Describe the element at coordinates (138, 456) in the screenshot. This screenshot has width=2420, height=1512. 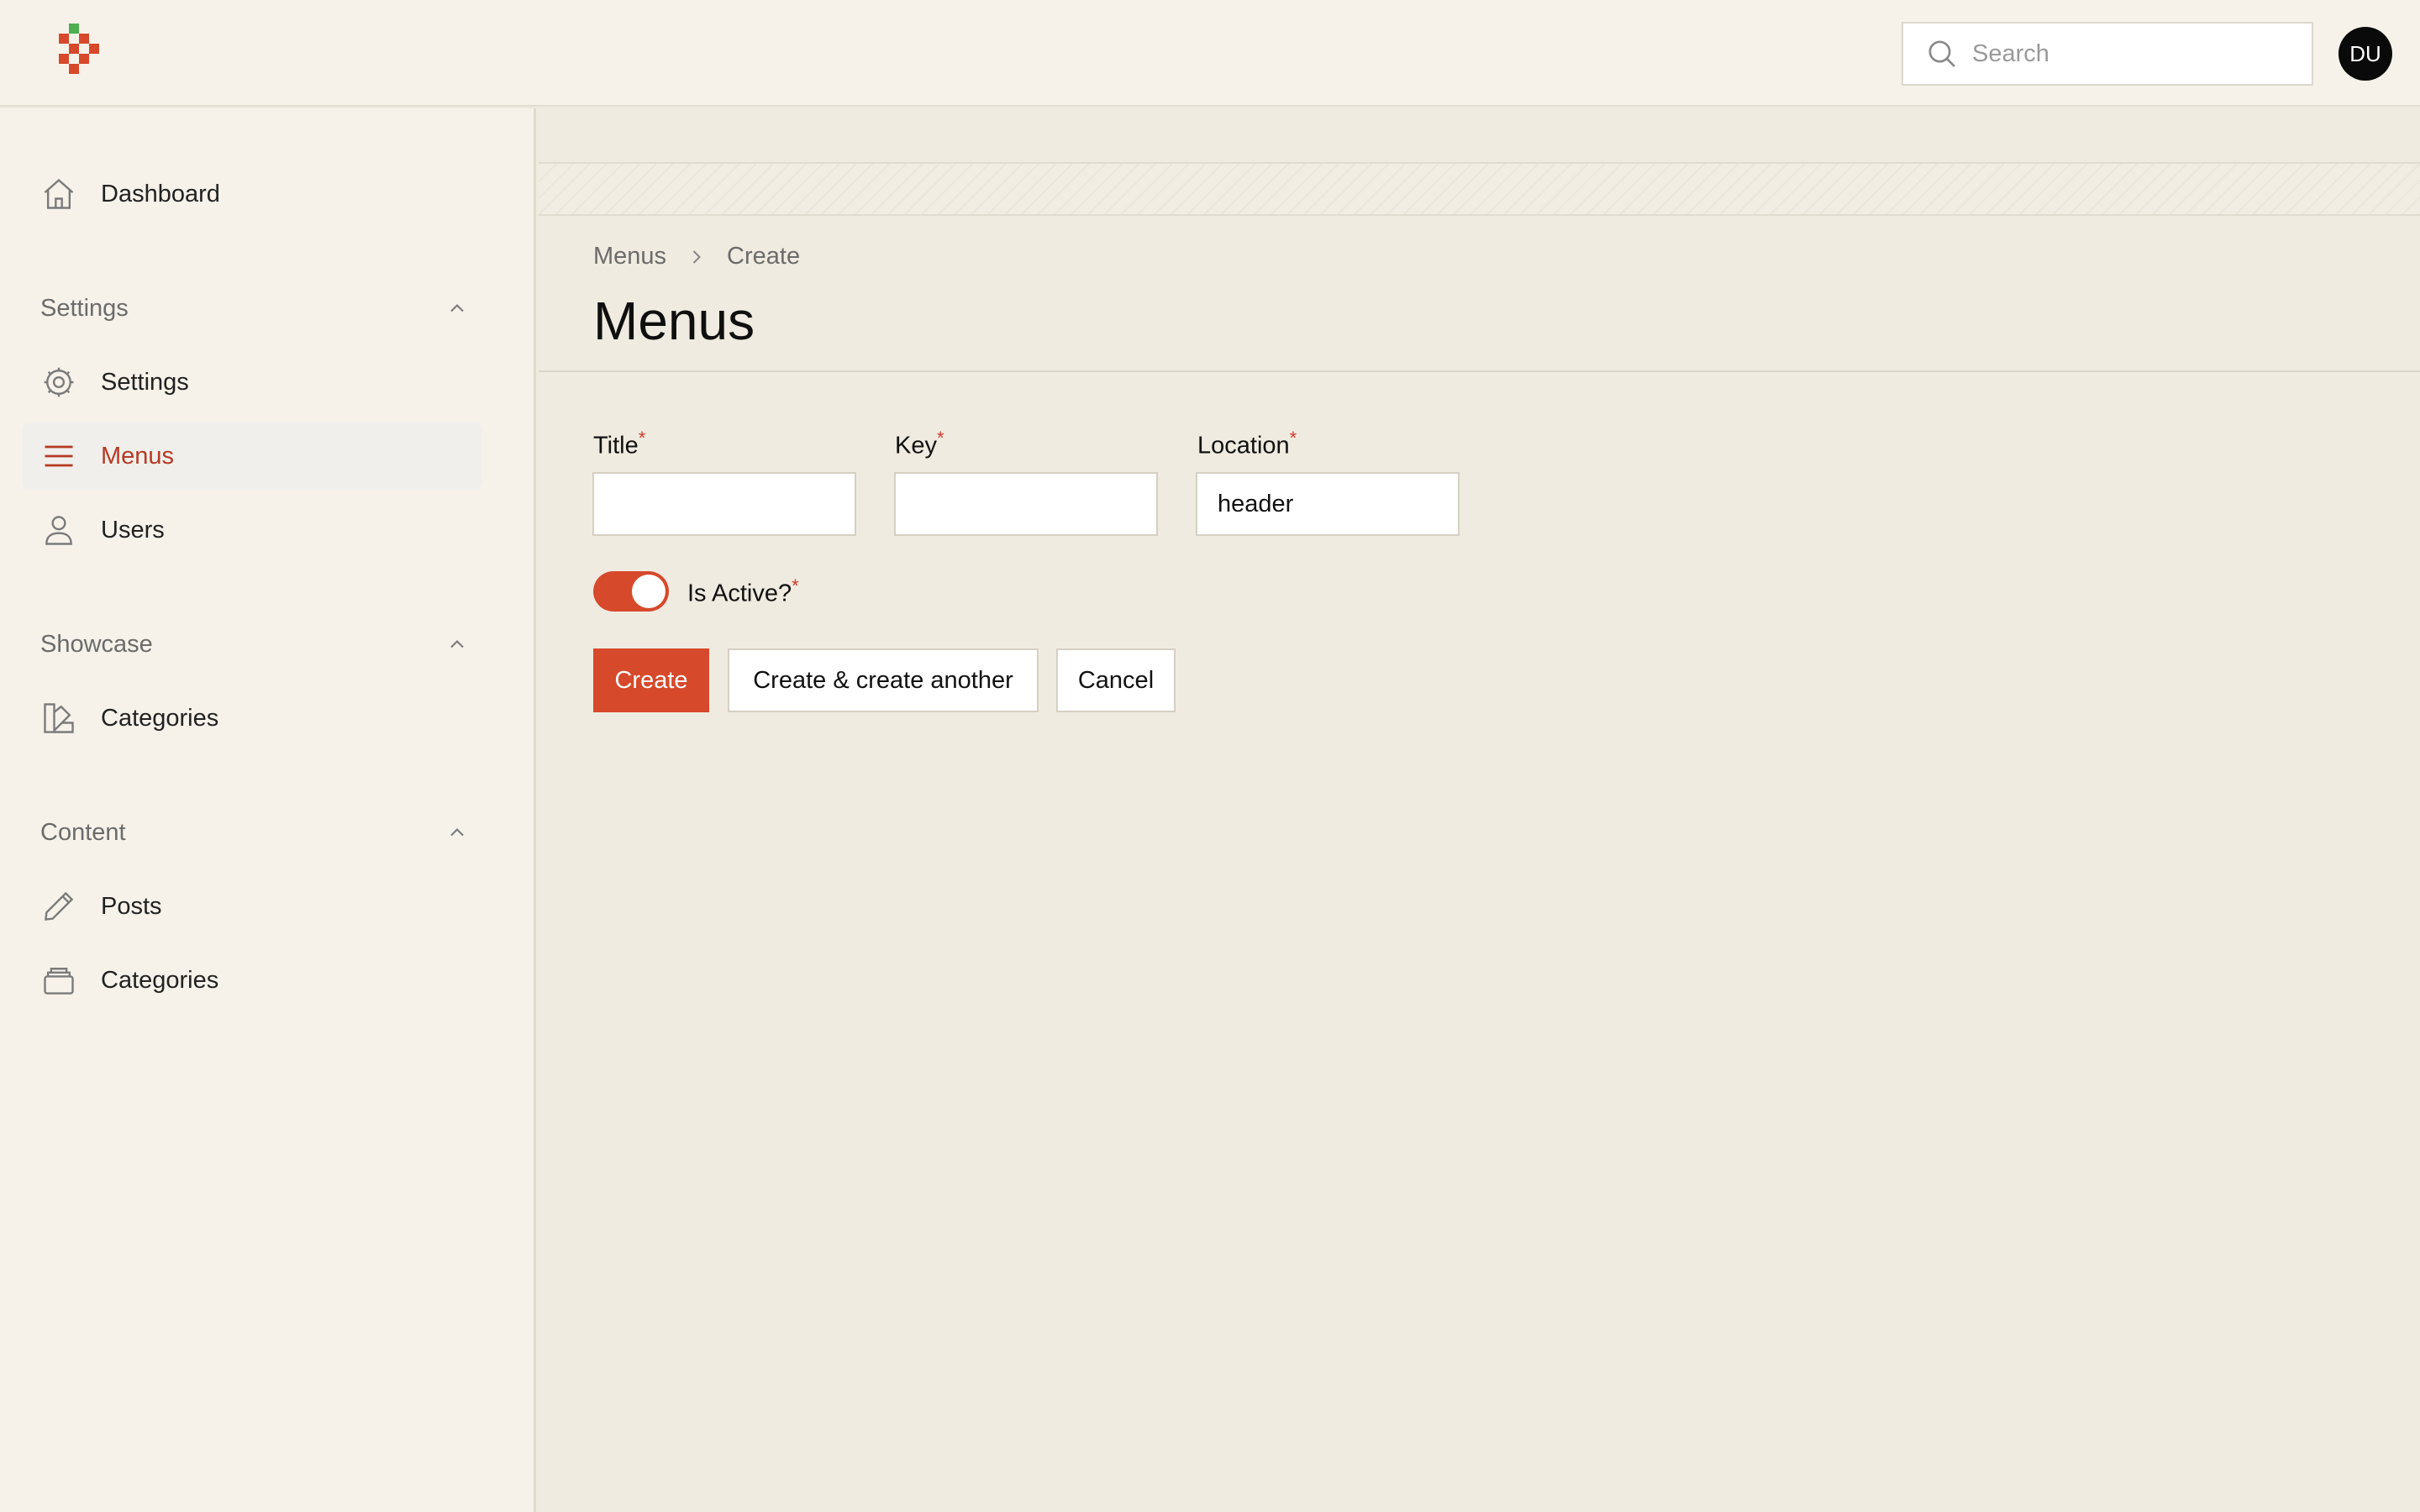
I see `sidebar-item-label: Menus` at that location.